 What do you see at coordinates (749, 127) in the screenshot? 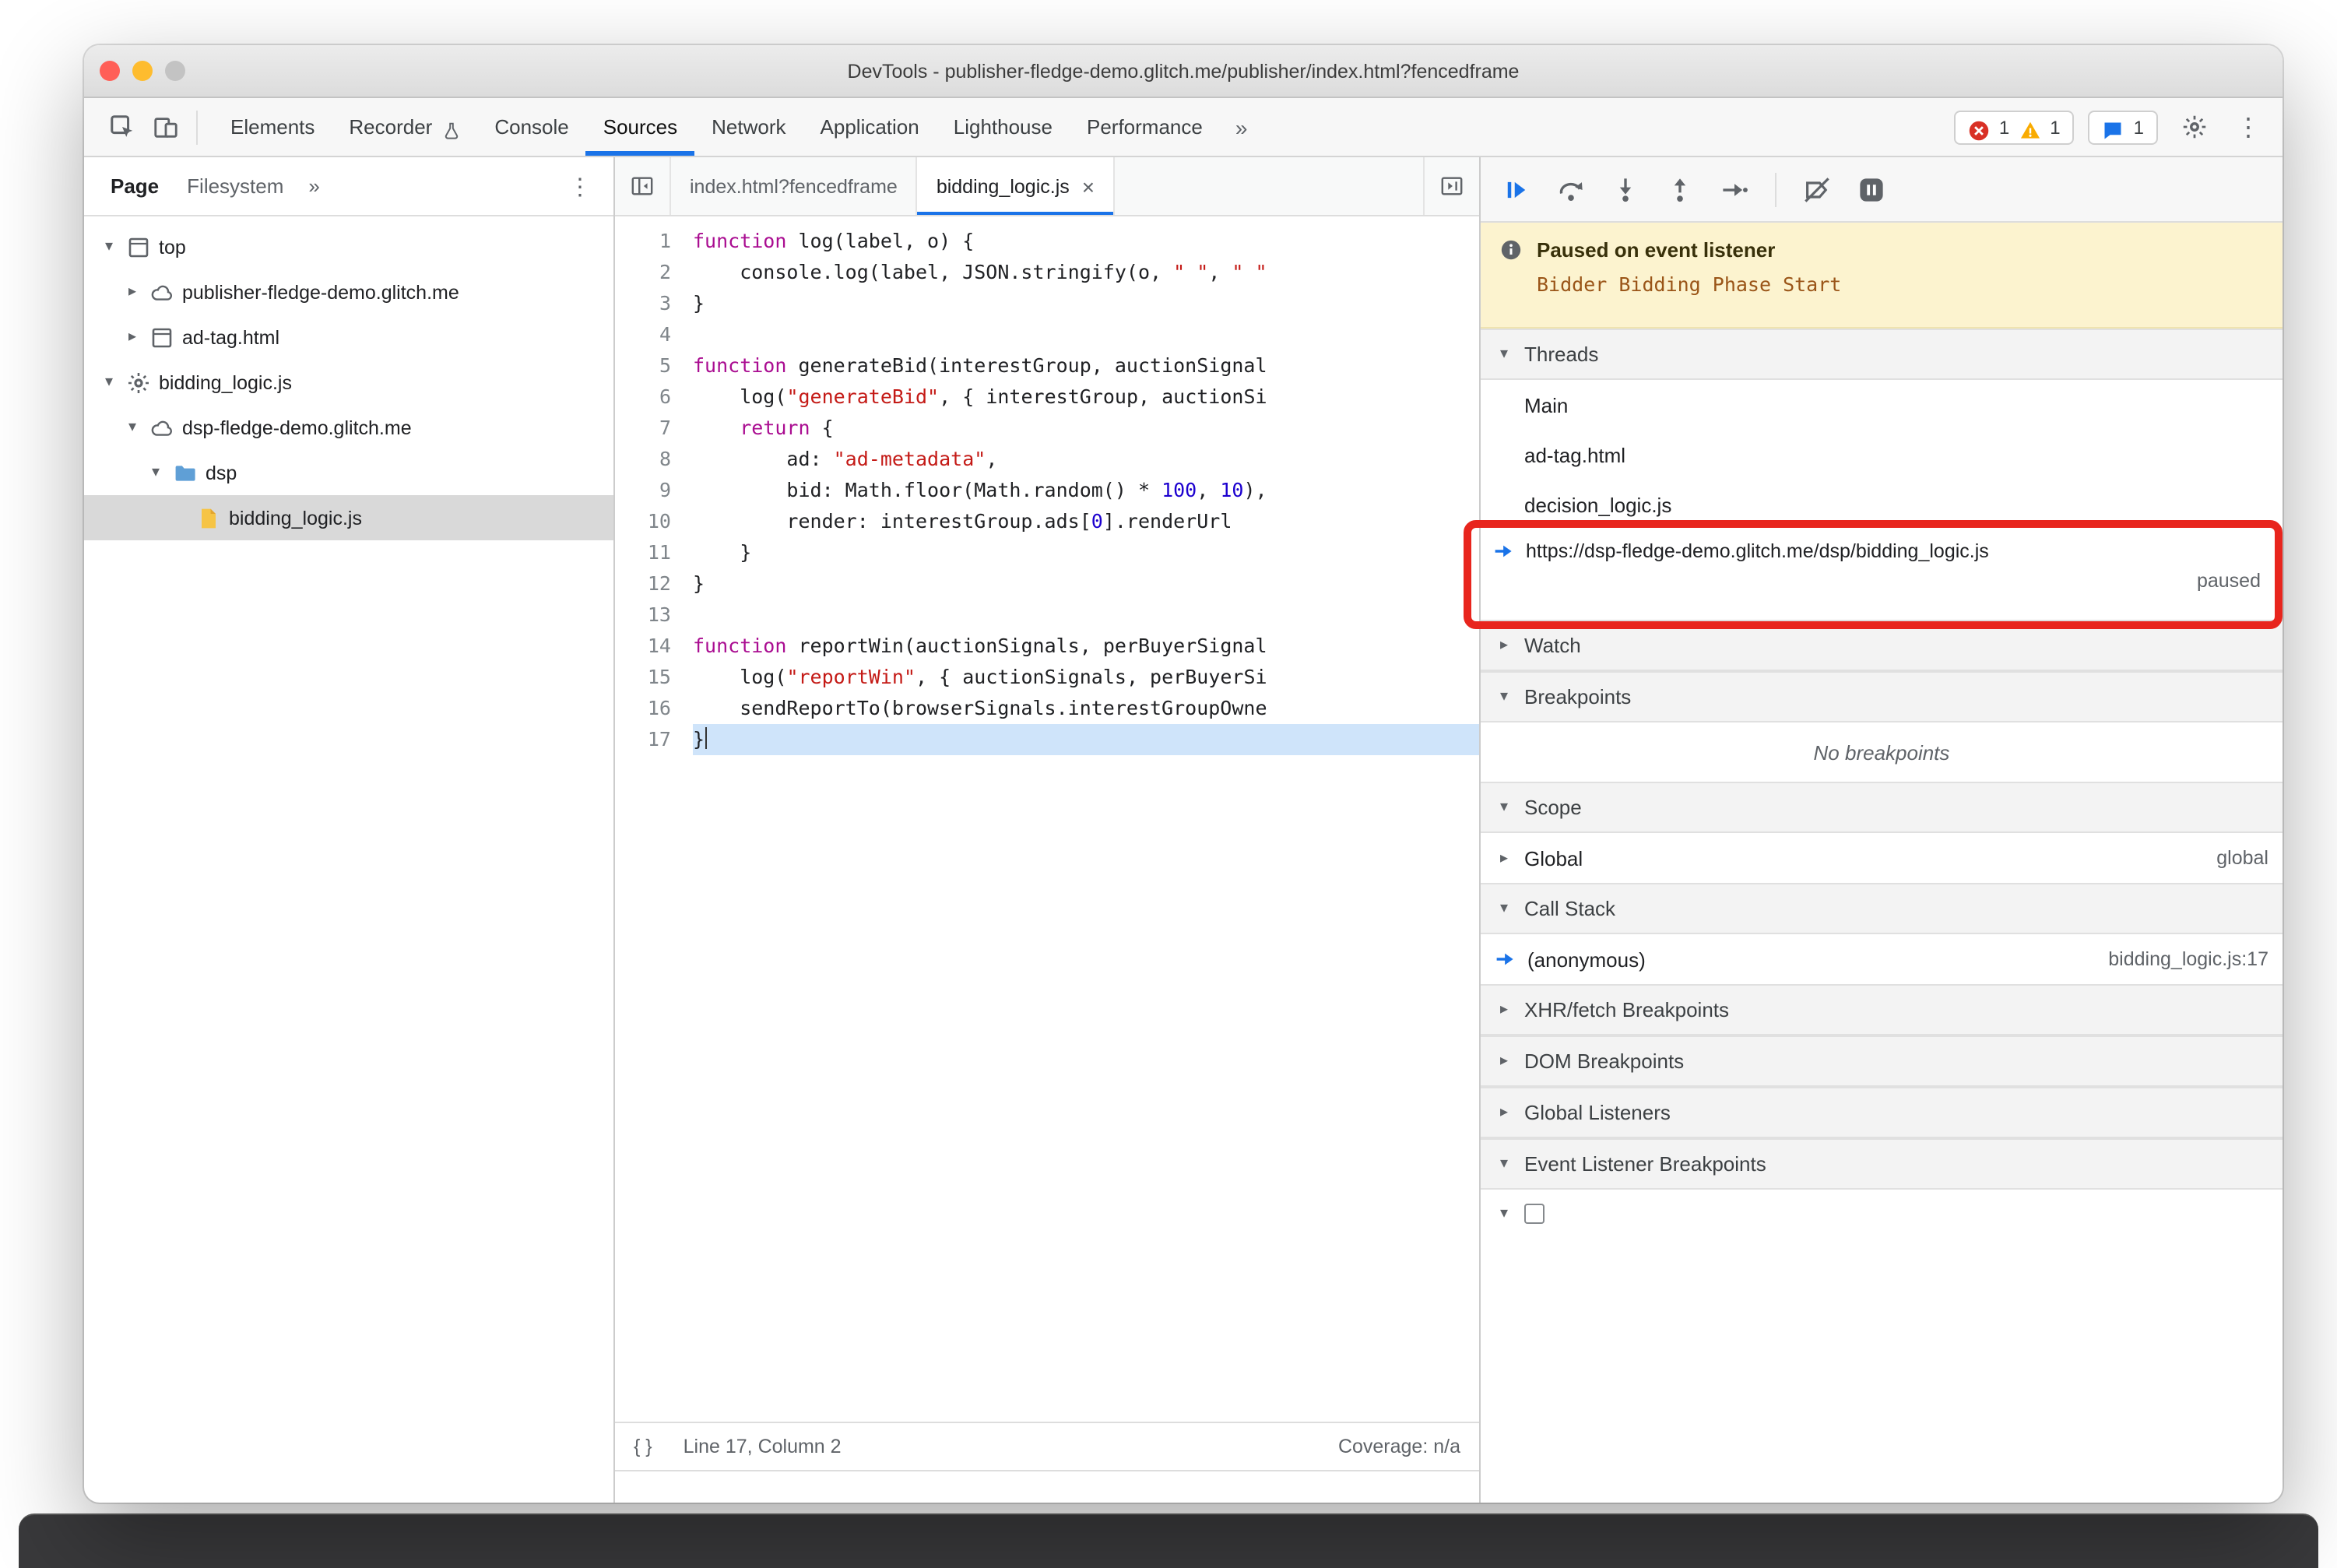
I see `tab-network: Network` at bounding box center [749, 127].